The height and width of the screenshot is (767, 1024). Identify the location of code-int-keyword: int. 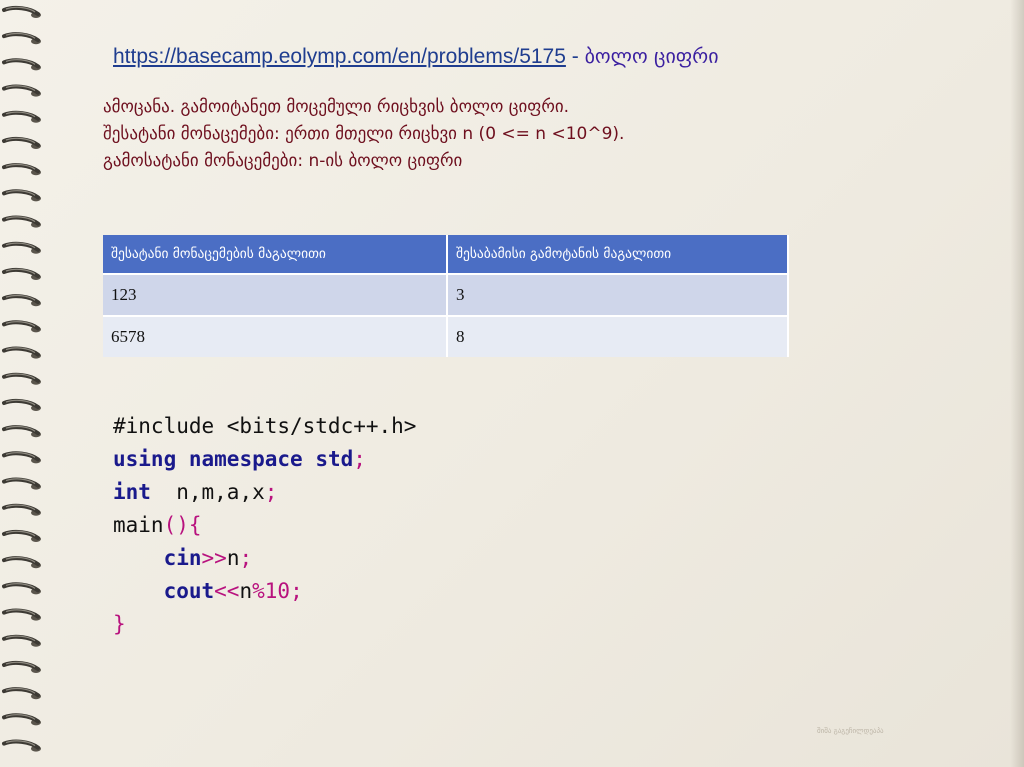
(132, 492).